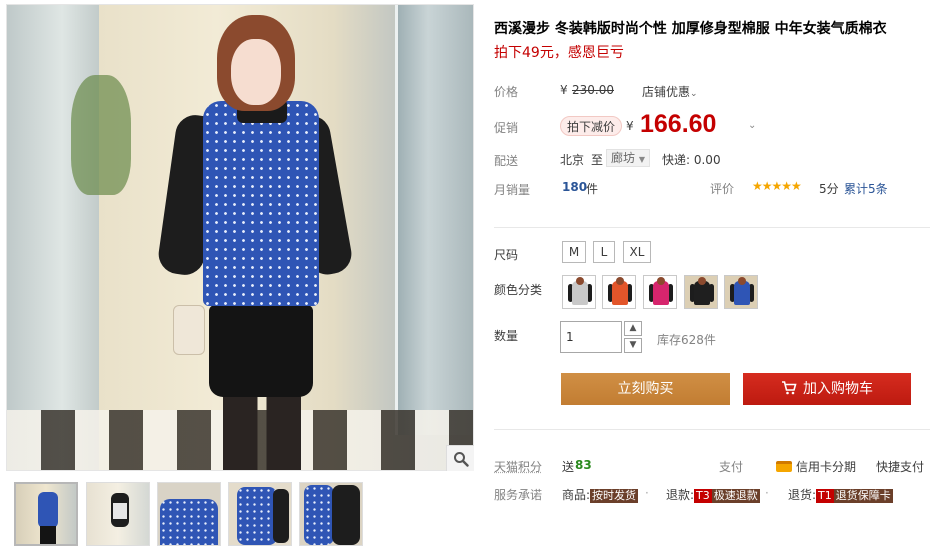  What do you see at coordinates (735, 496) in the screenshot?
I see `fast-refund-badge: 极速退款` at bounding box center [735, 496].